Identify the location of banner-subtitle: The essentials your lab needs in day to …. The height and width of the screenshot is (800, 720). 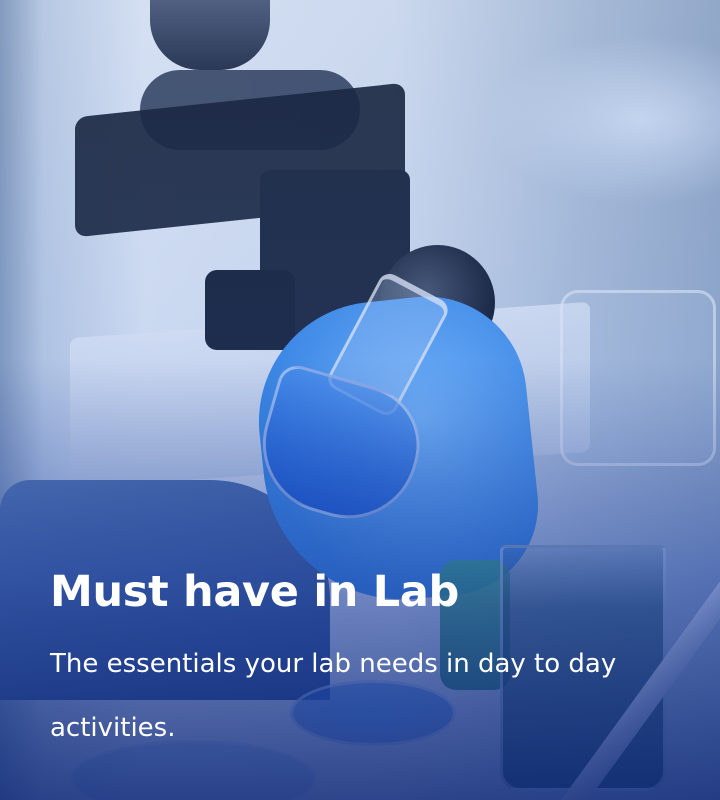
(333, 696).